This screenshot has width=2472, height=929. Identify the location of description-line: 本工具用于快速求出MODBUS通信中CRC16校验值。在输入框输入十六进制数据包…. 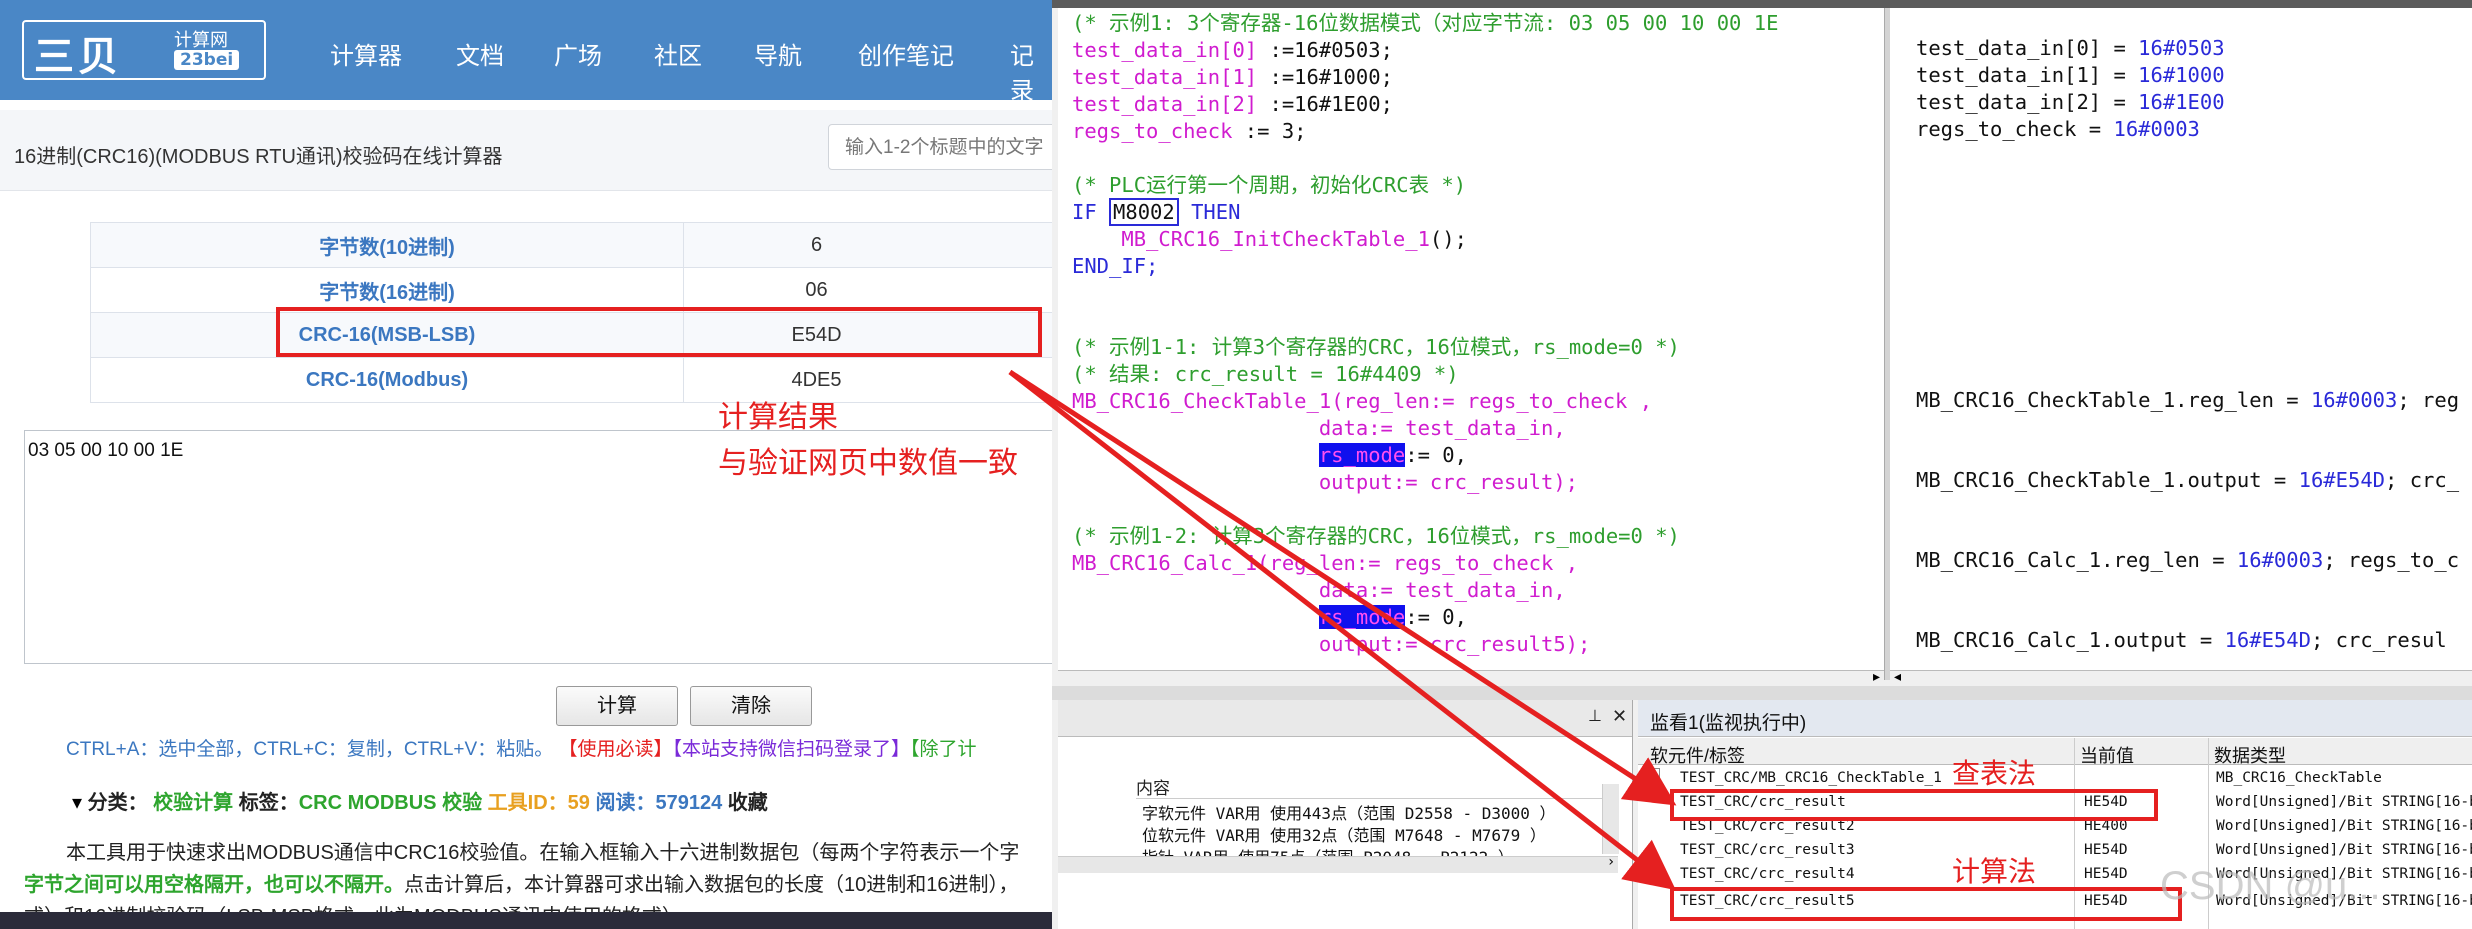
(543, 853).